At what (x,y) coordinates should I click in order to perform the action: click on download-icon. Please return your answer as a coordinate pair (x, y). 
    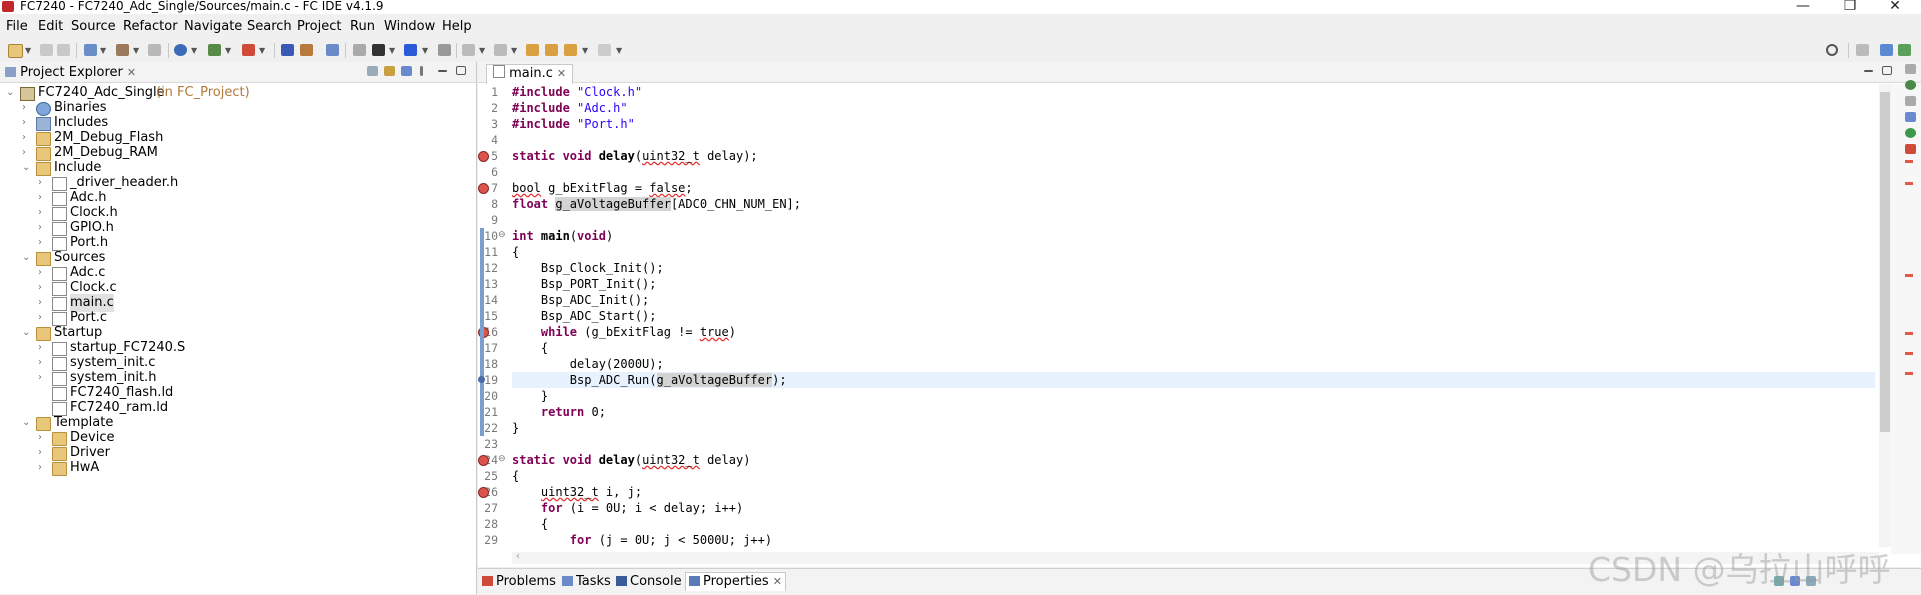
    Looking at the image, I should click on (444, 50).